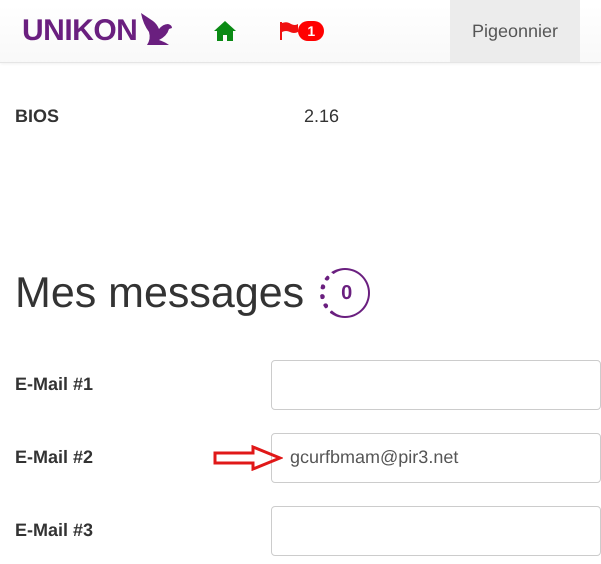 The image size is (601, 564). What do you see at coordinates (225, 31) in the screenshot?
I see `home-icon` at bounding box center [225, 31].